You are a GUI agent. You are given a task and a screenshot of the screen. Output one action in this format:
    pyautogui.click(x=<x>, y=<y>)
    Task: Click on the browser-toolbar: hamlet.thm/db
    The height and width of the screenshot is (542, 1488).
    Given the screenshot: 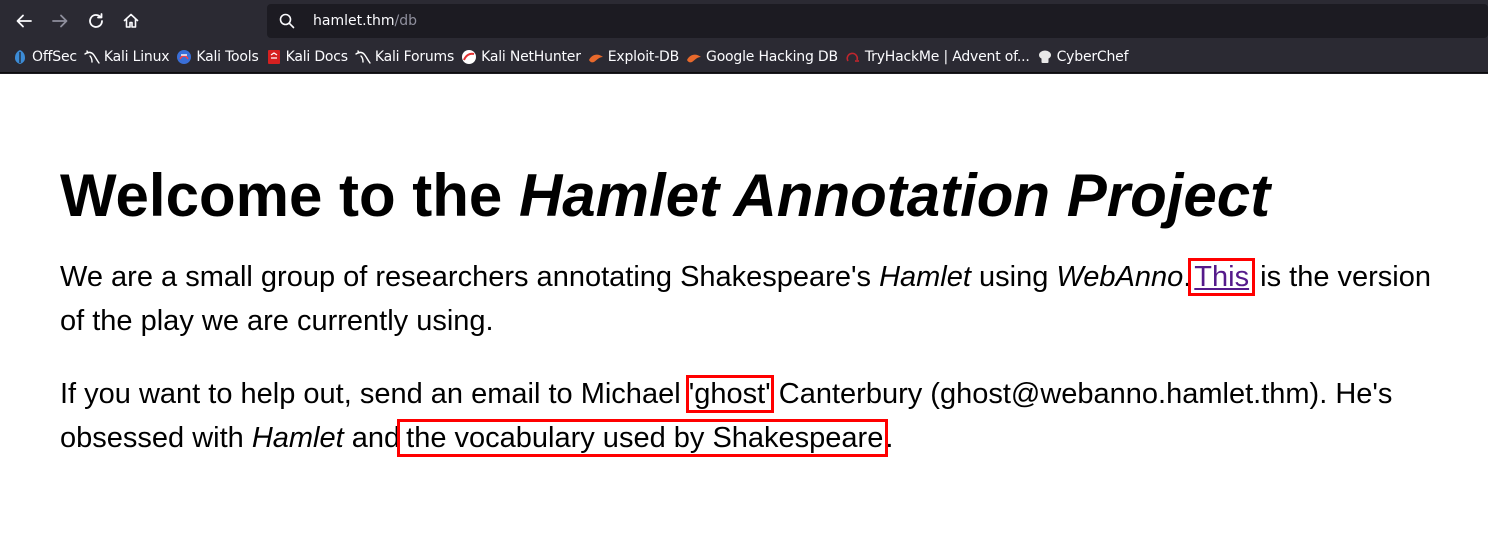 What is the action you would take?
    pyautogui.click(x=744, y=21)
    